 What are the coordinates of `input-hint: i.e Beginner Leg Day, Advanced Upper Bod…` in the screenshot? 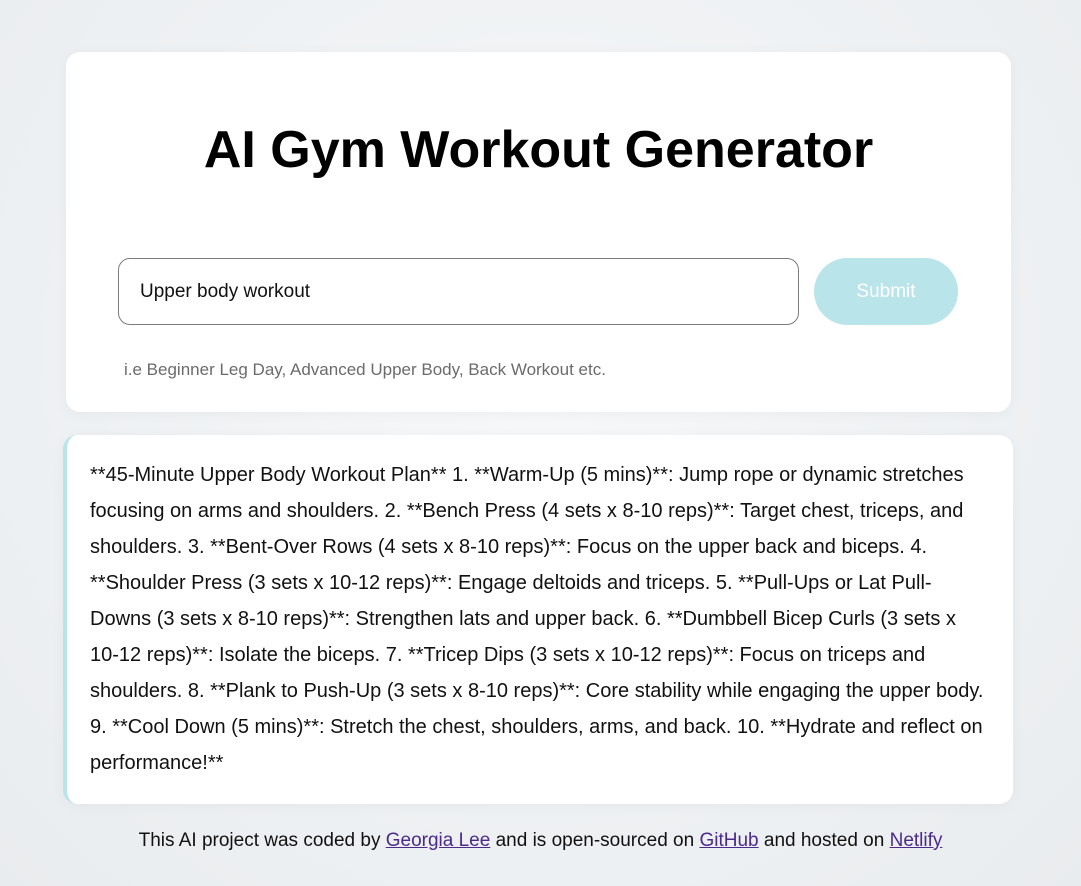 It's located at (365, 369).